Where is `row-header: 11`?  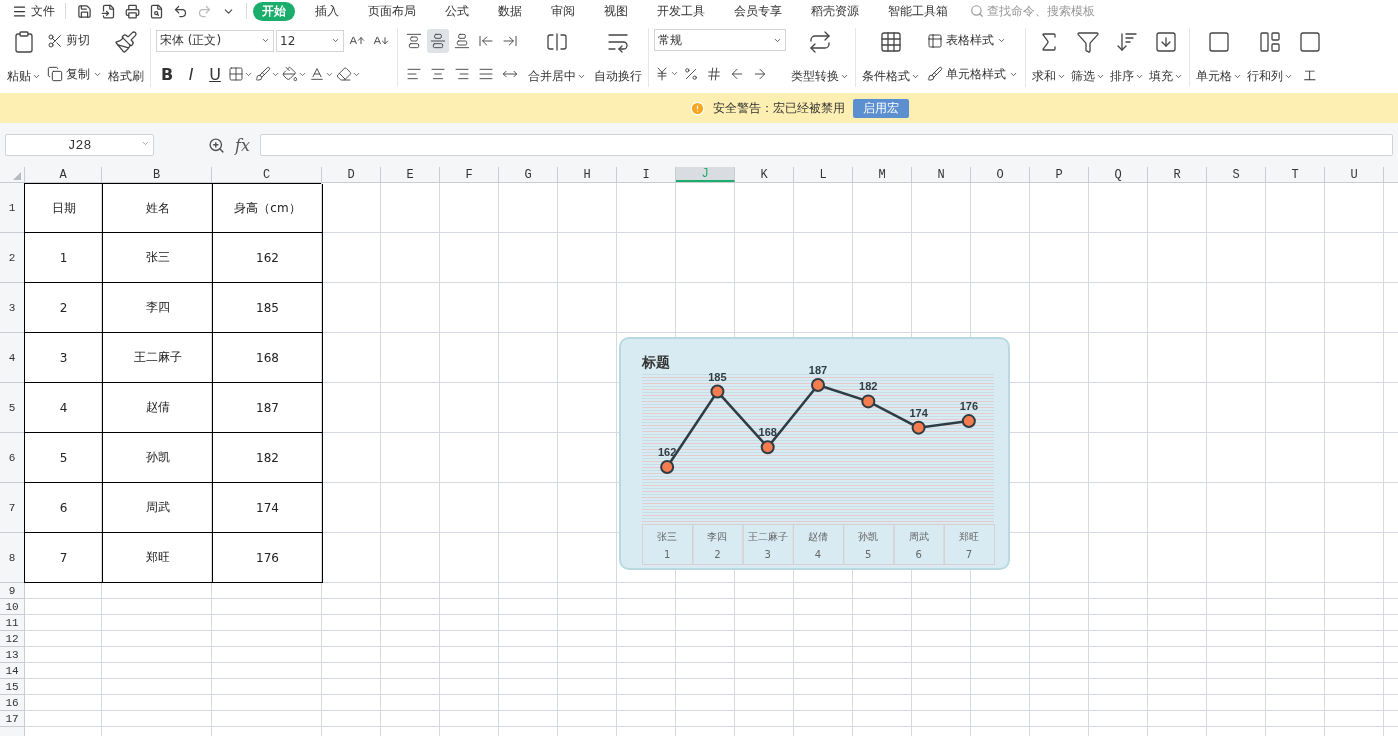
row-header: 11 is located at coordinates (12, 623).